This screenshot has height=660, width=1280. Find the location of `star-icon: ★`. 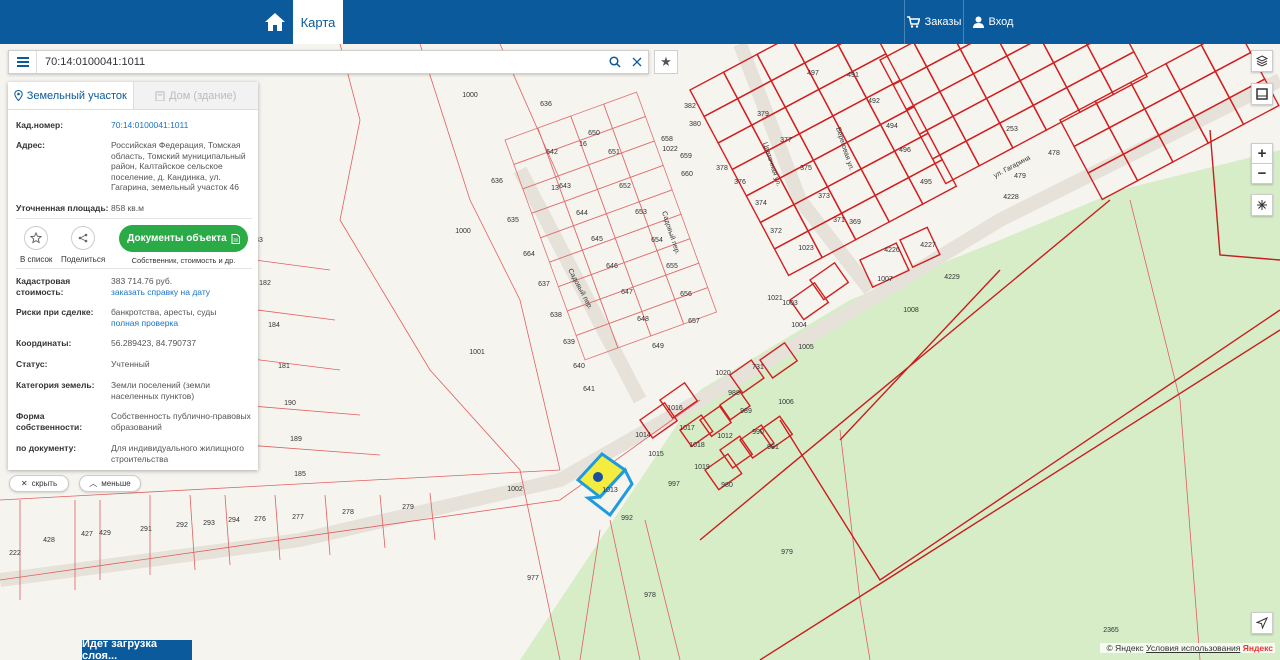

star-icon: ★ is located at coordinates (666, 61).